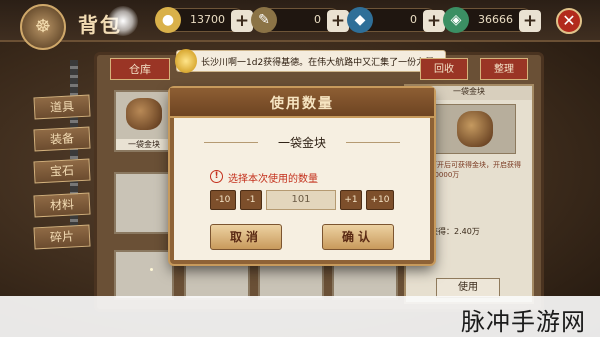 This screenshot has height=337, width=600. I want to click on coin-icon, so click(186, 61).